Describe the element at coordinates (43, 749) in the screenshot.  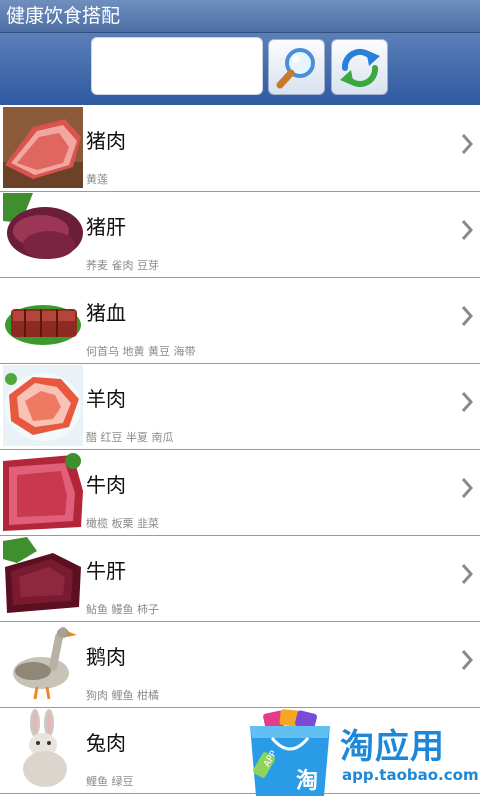
I see `rabbit-image` at that location.